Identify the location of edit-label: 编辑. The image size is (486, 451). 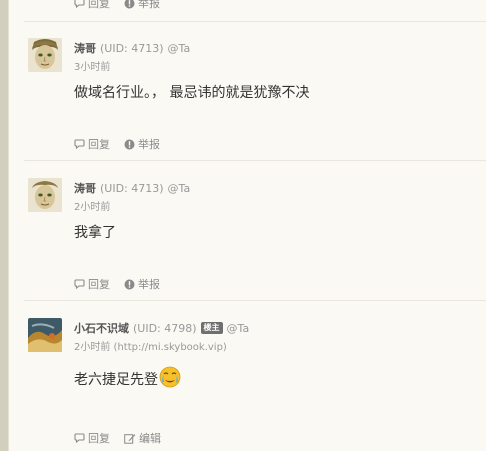
(150, 438).